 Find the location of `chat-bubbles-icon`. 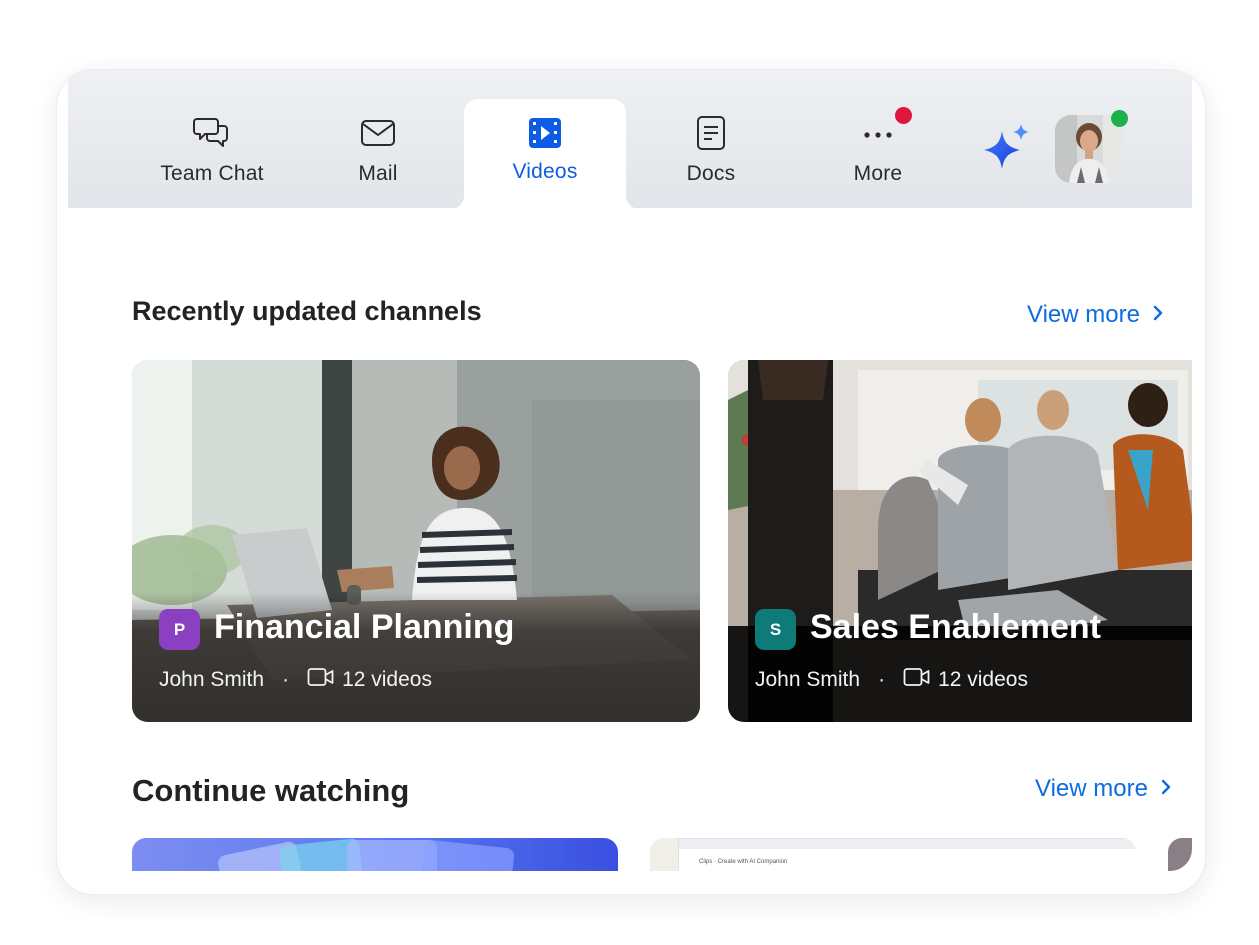

chat-bubbles-icon is located at coordinates (212, 135).